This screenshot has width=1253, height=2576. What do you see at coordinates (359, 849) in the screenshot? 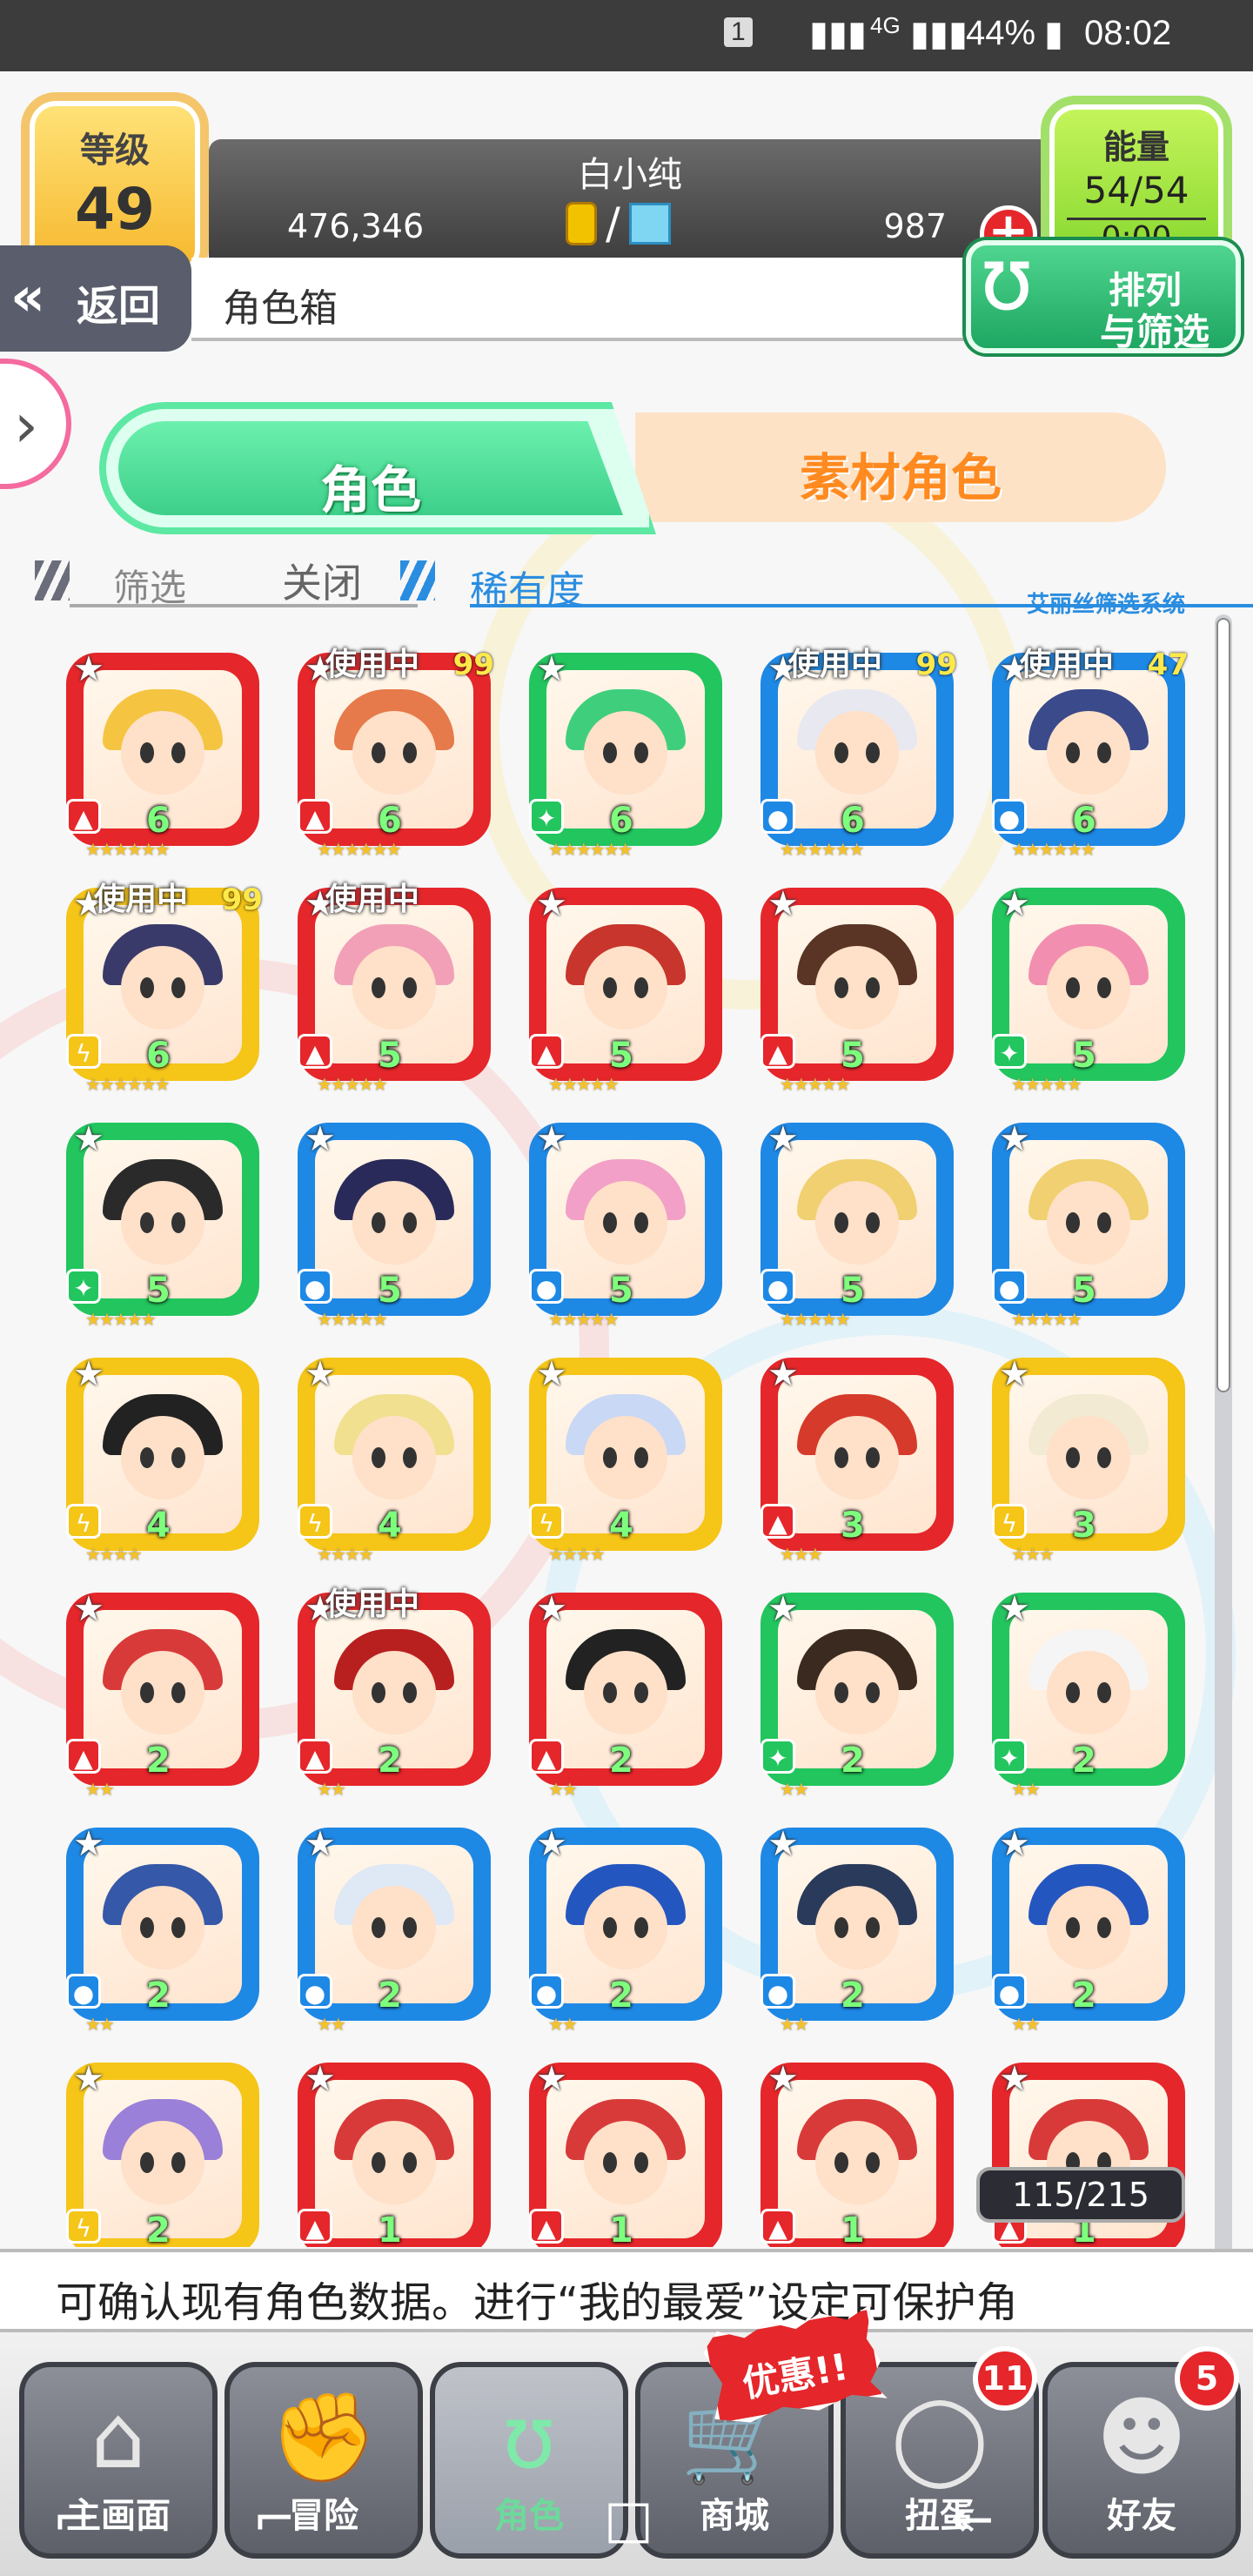
I see `rarity-stars: ★★★★★★` at bounding box center [359, 849].